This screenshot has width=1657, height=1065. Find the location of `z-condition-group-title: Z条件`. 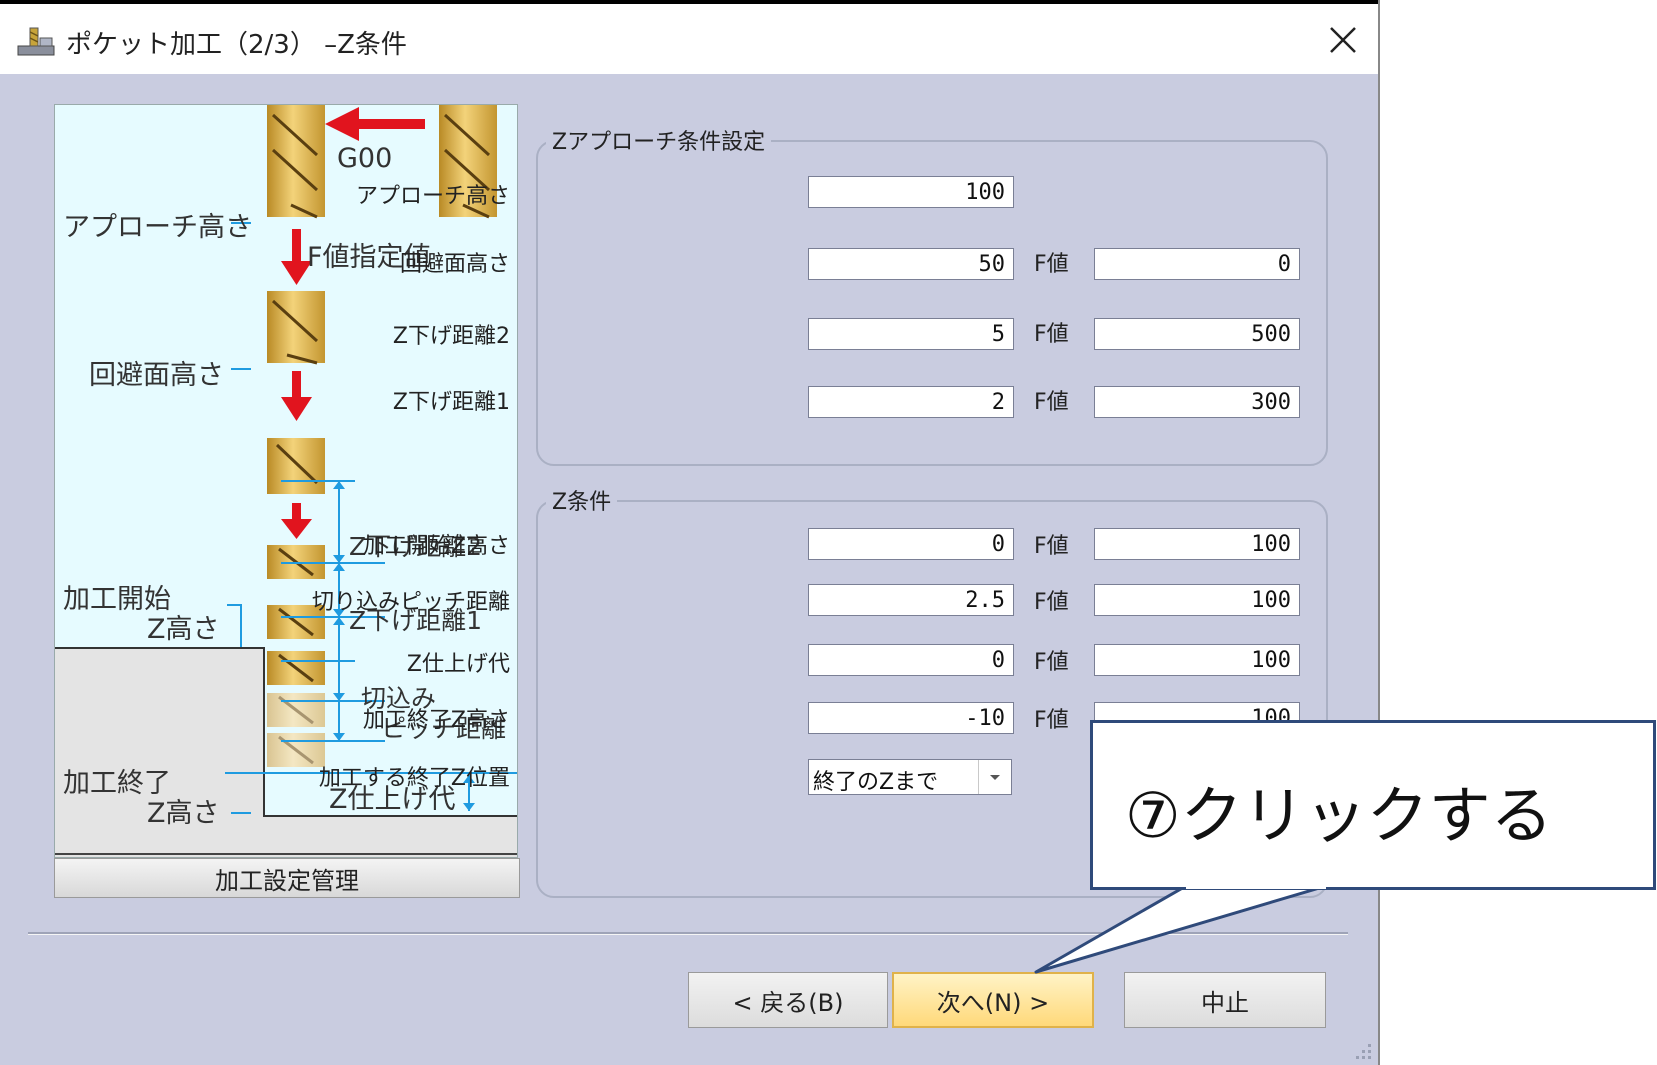

z-condition-group-title: Z条件 is located at coordinates (582, 500).